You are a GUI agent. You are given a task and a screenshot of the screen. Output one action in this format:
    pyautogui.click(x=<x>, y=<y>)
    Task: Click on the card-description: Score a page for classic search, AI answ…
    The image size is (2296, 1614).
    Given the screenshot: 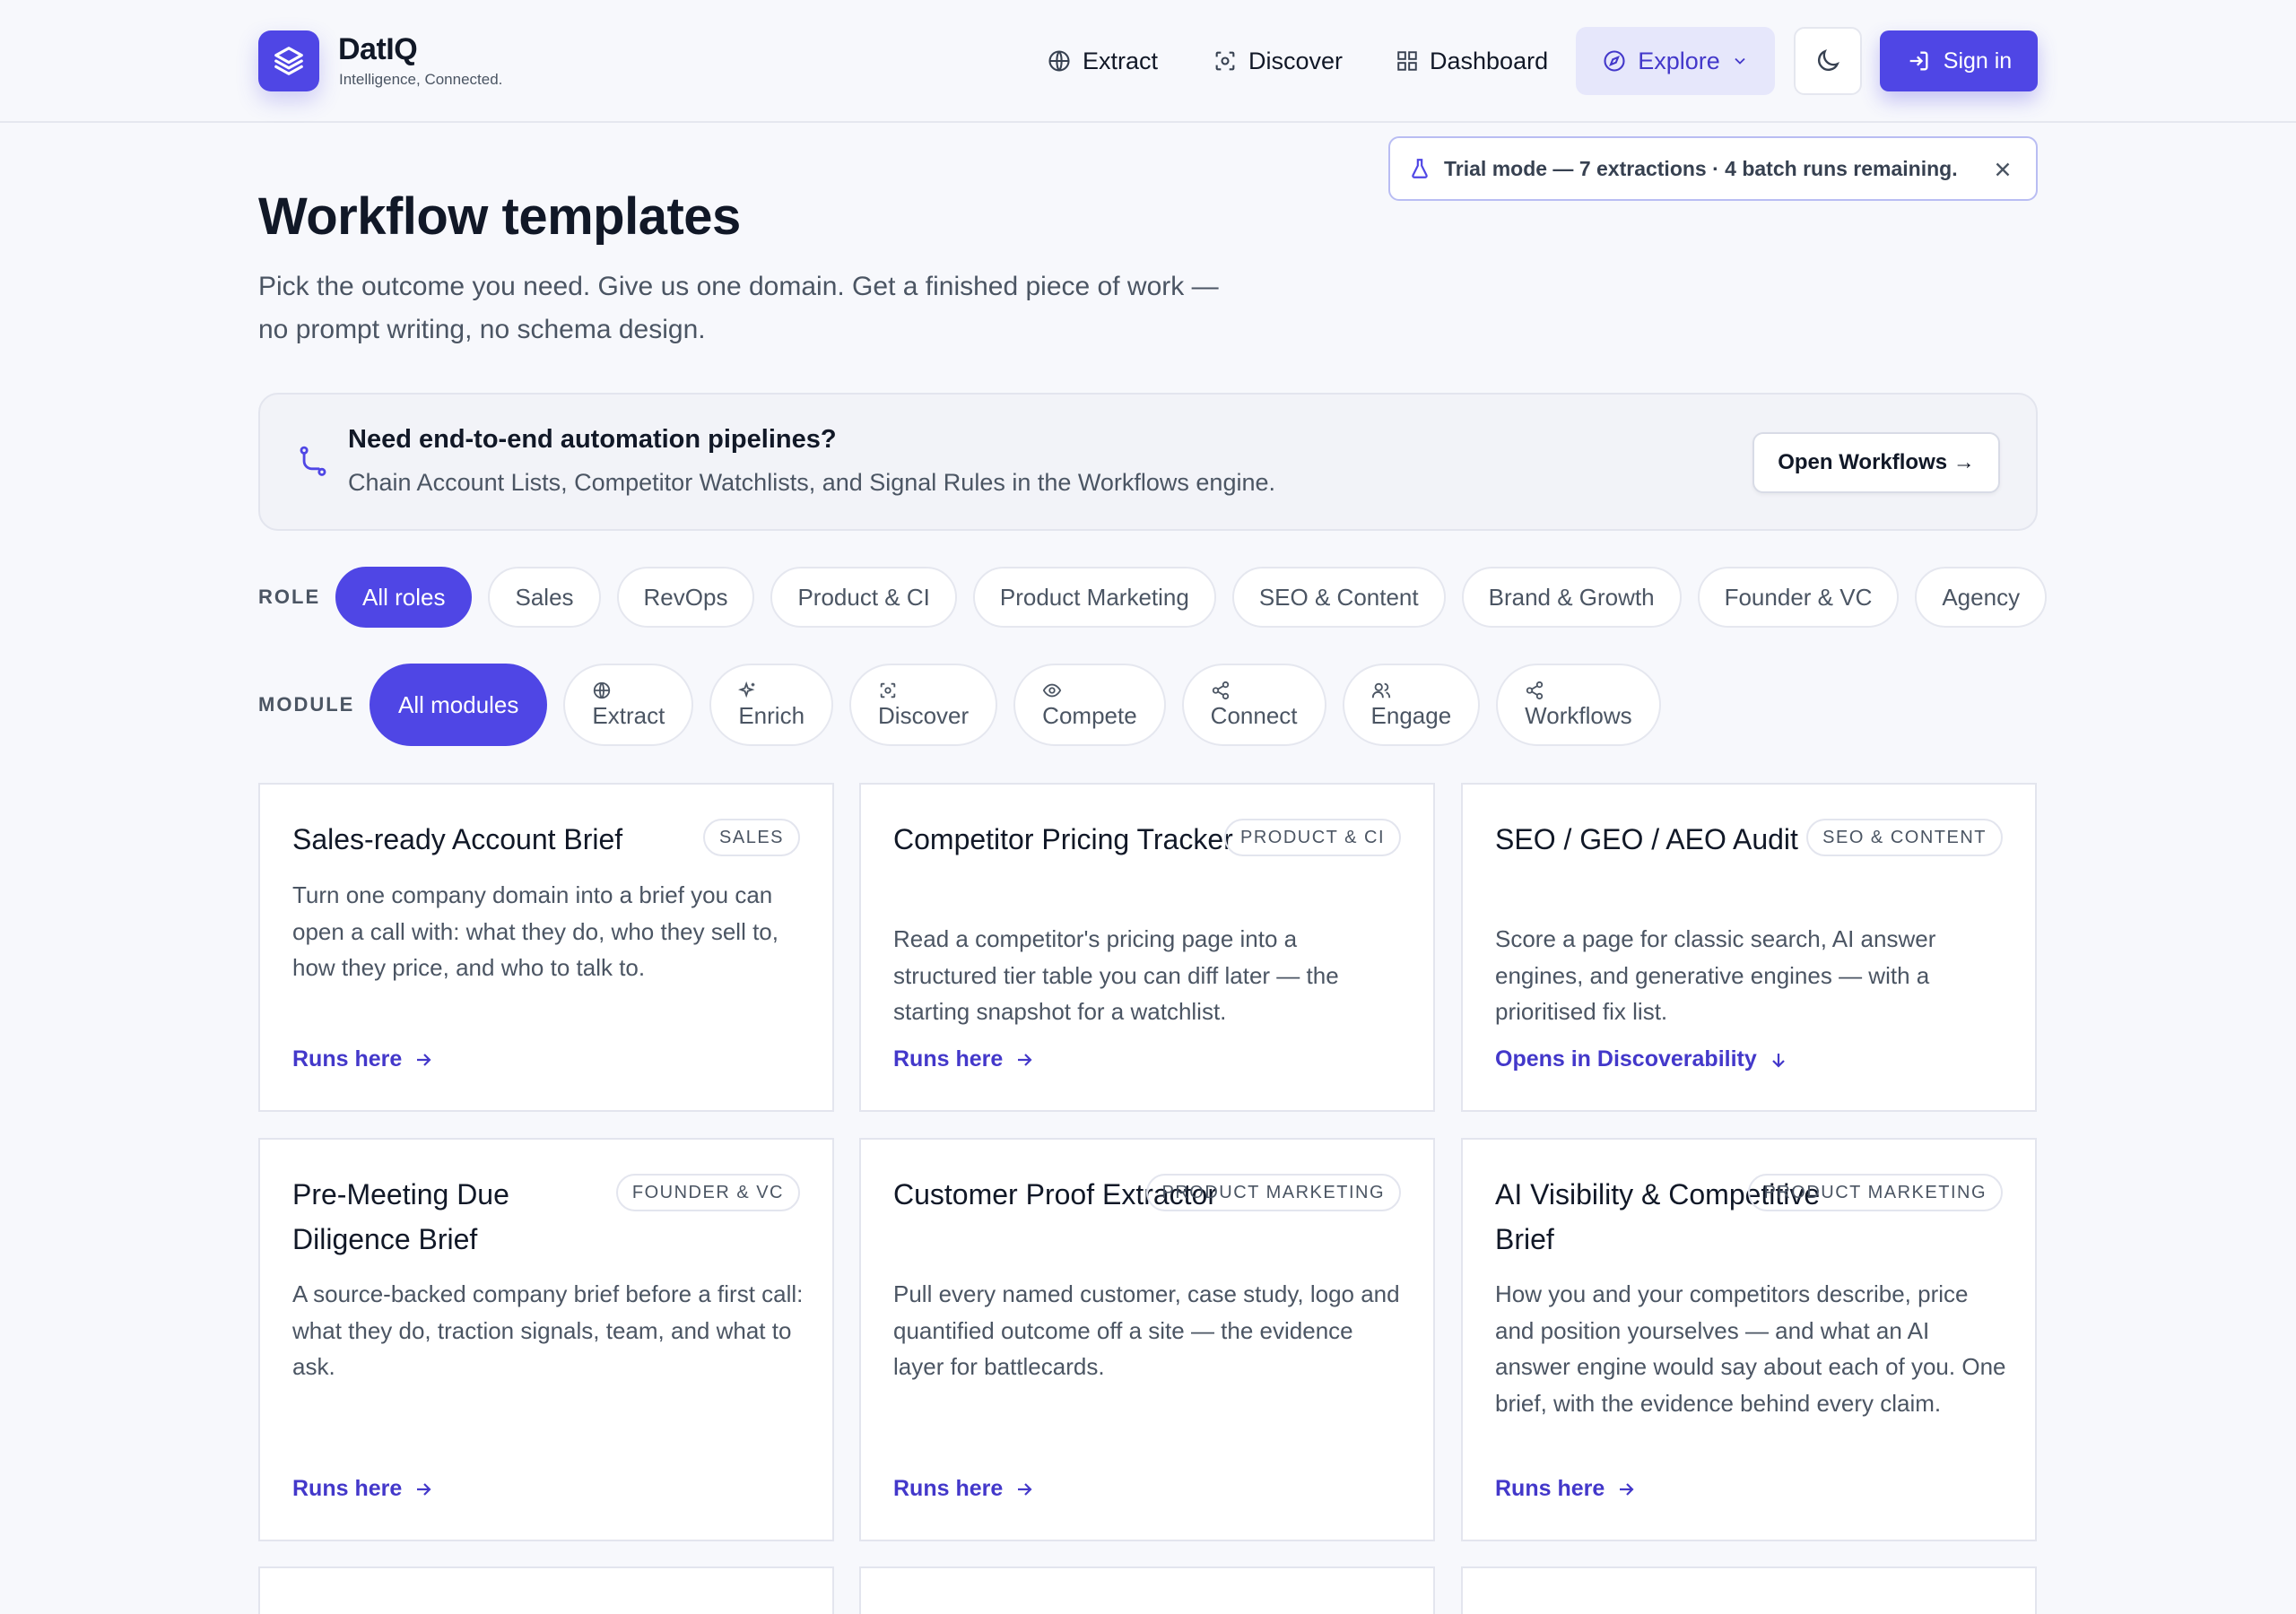 What is the action you would take?
    pyautogui.click(x=1715, y=975)
    